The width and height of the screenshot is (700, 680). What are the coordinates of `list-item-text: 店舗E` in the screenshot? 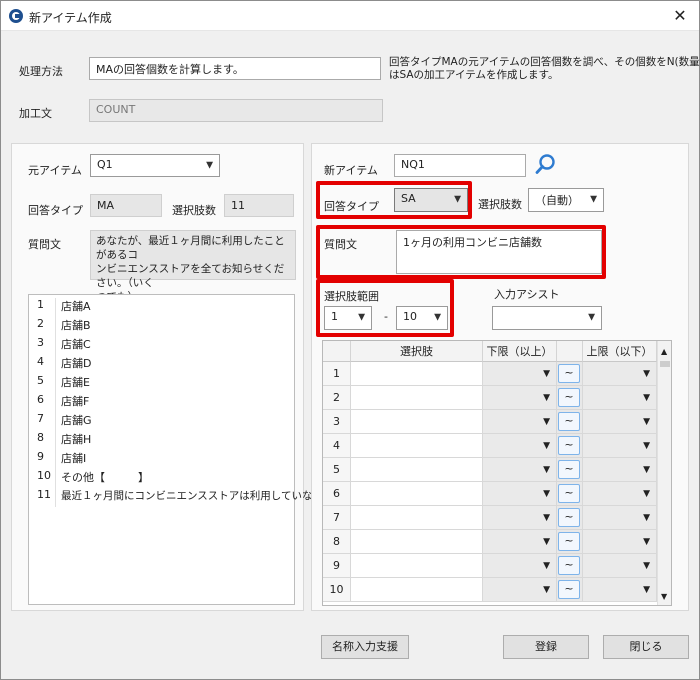 It's located at (75, 382).